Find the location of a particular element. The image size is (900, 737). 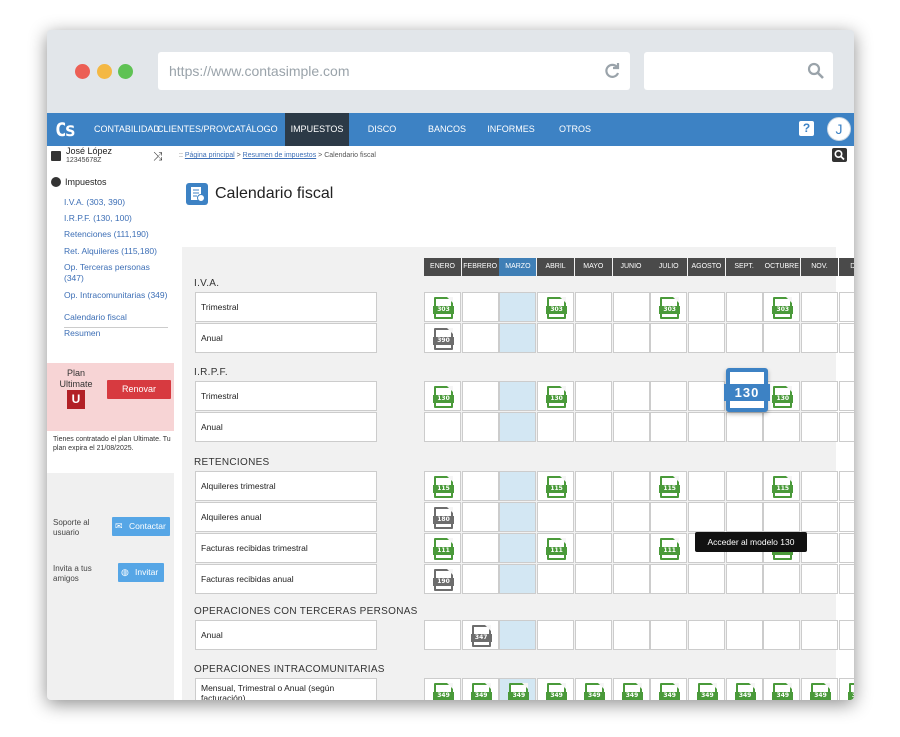

nav-impuestos: IMPUESTOS is located at coordinates (317, 129).